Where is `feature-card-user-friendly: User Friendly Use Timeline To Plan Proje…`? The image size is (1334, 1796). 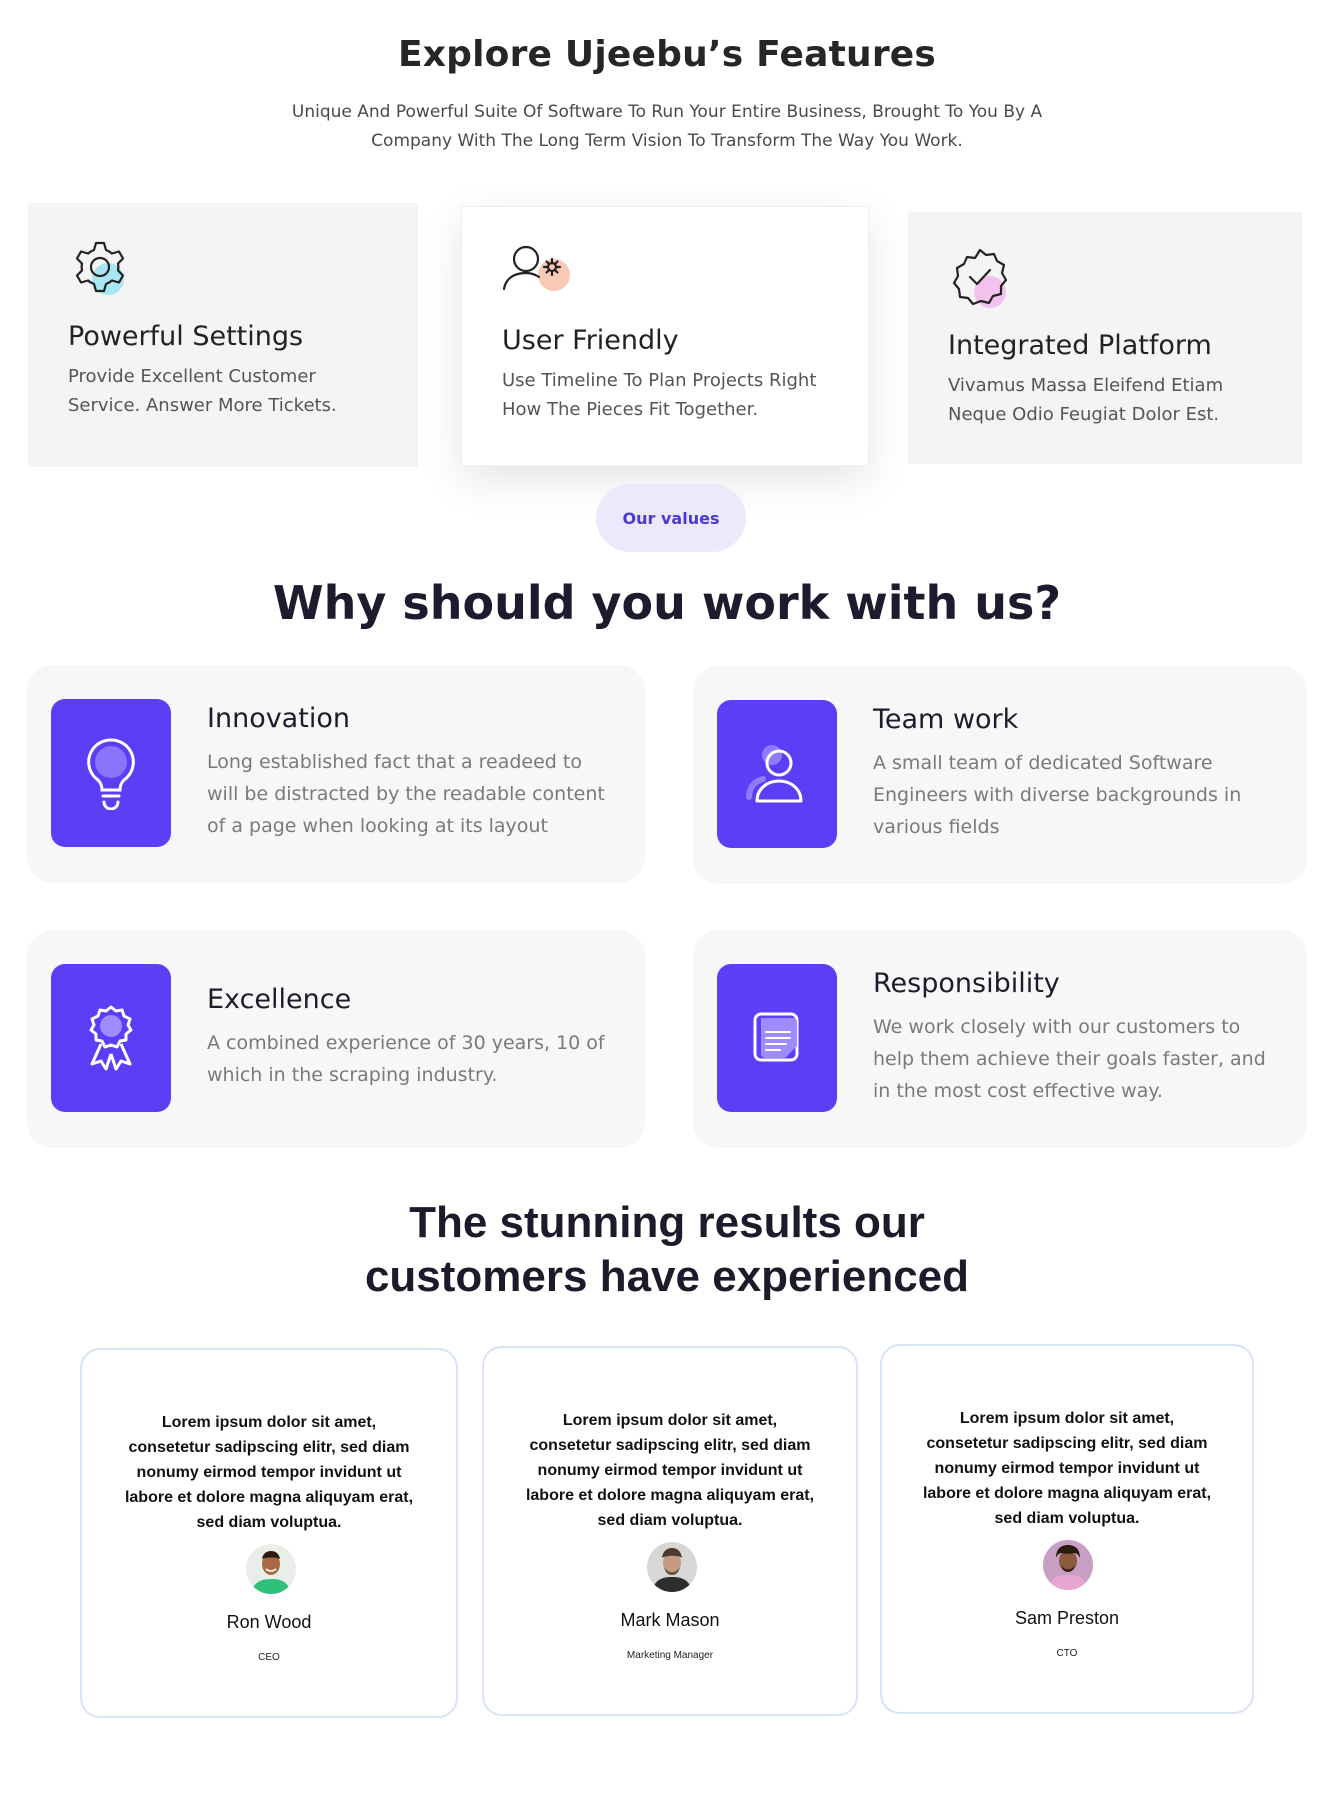
feature-card-user-friendly: User Friendly Use Timeline To Plan Proje… is located at coordinates (665, 336).